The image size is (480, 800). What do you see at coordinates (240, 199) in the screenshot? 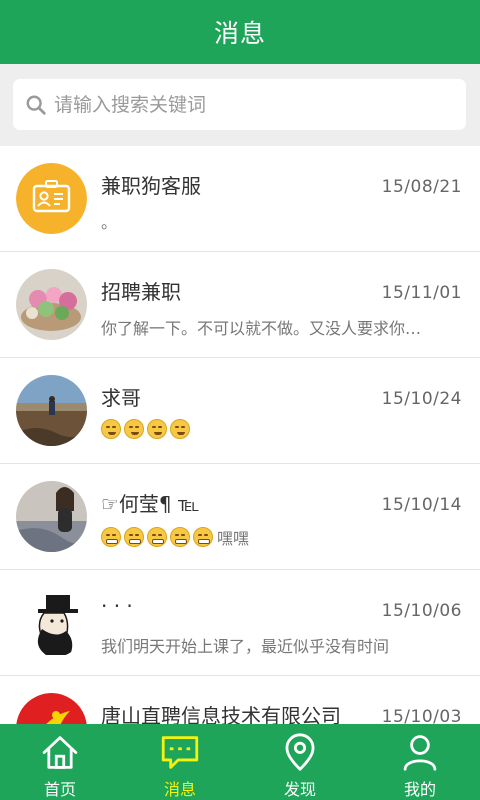
I see `message-item: 兼职狗客服 15/08/21 。` at bounding box center [240, 199].